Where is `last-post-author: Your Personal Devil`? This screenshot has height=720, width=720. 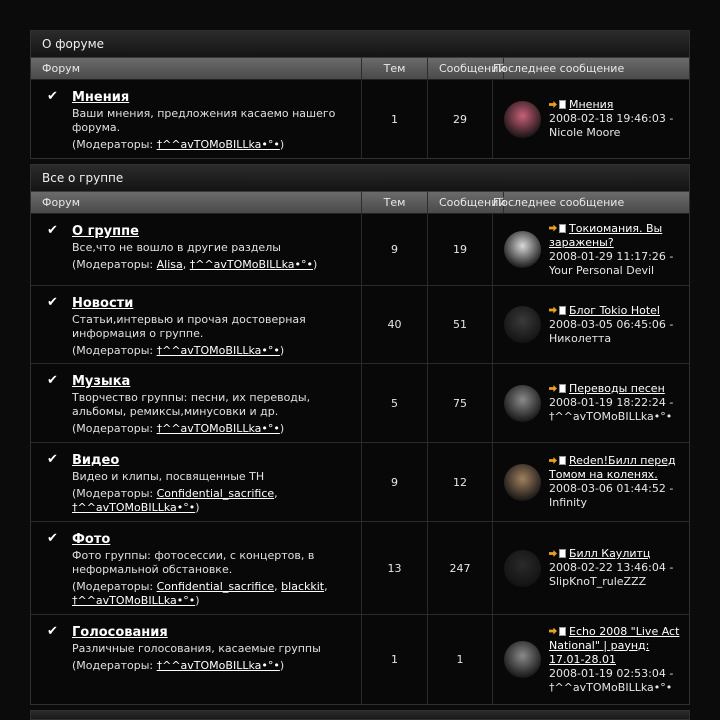
last-post-author: Your Personal Devil is located at coordinates (602, 270).